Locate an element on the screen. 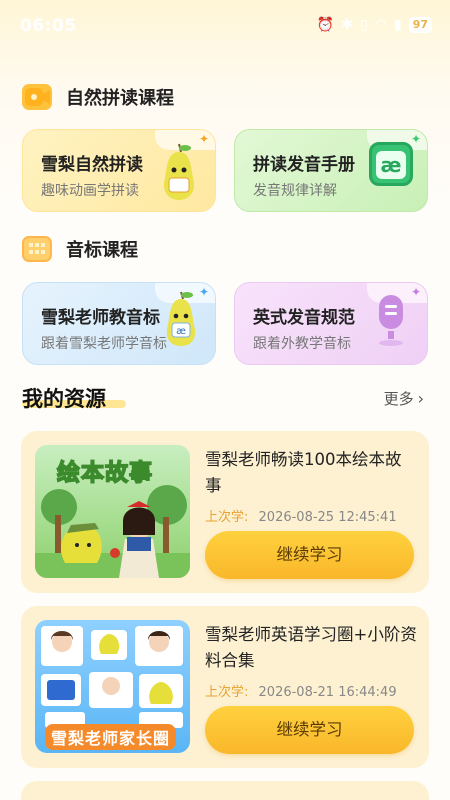 The height and width of the screenshot is (800, 450). status-bar: 06:05 ⏰ ✱ ▯ ◠ ▮ 97 is located at coordinates (225, 25).